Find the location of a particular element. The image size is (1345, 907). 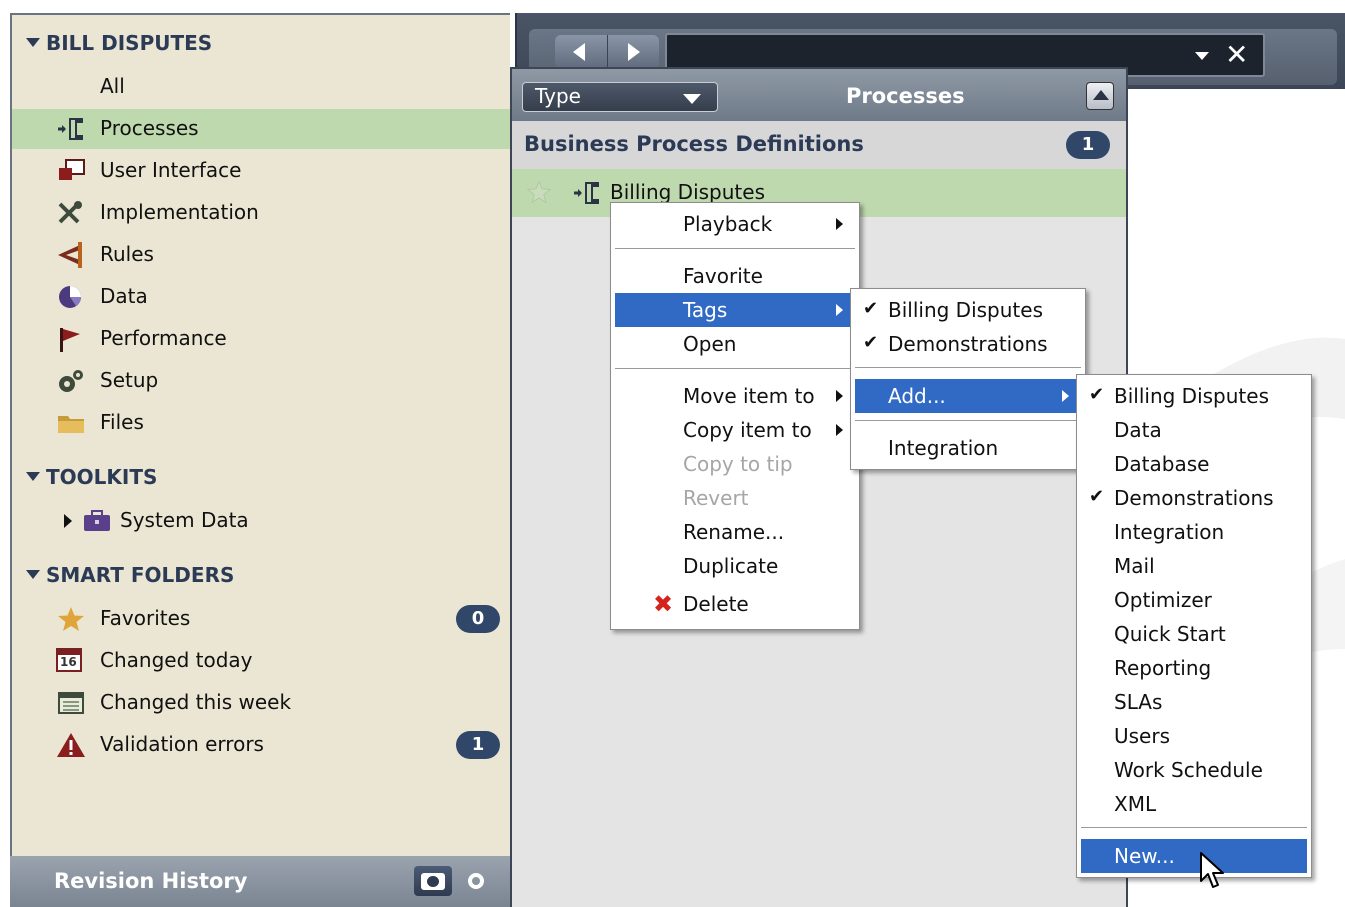

menu-item-label: Duplicate is located at coordinates (731, 566).